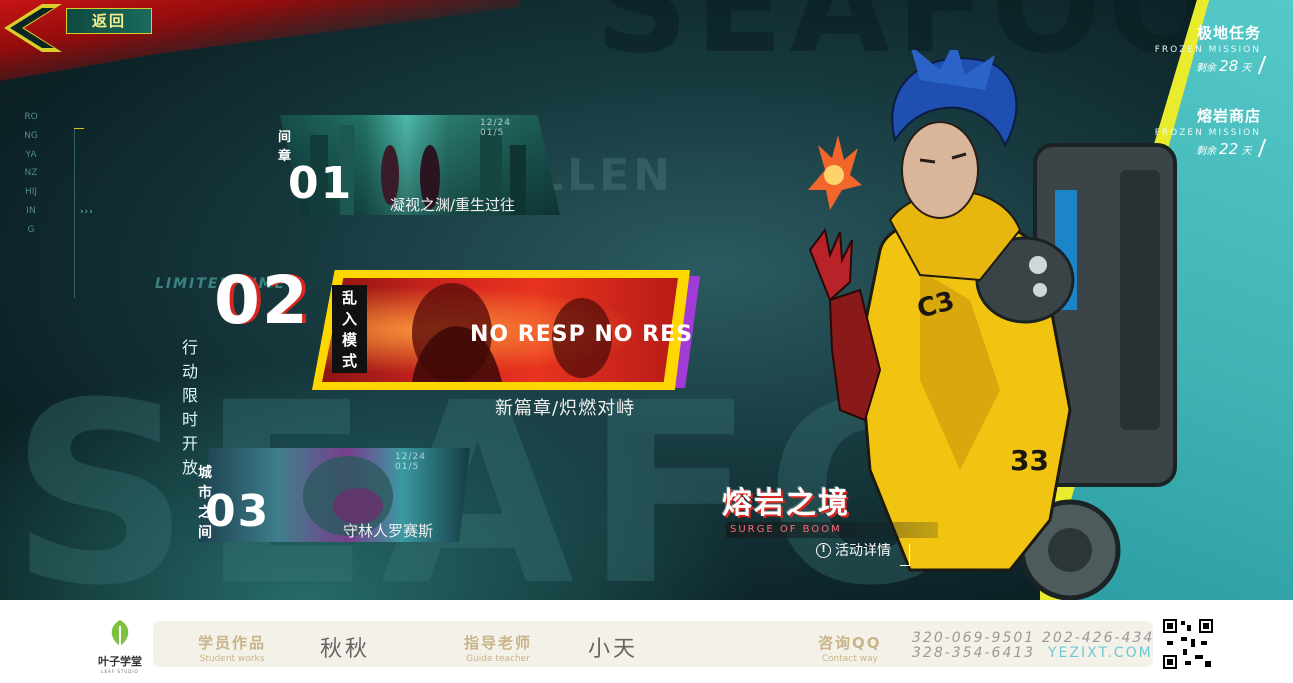 This screenshot has height=683, width=1293. What do you see at coordinates (1098, 638) in the screenshot?
I see `phone-2: 202-426-434` at bounding box center [1098, 638].